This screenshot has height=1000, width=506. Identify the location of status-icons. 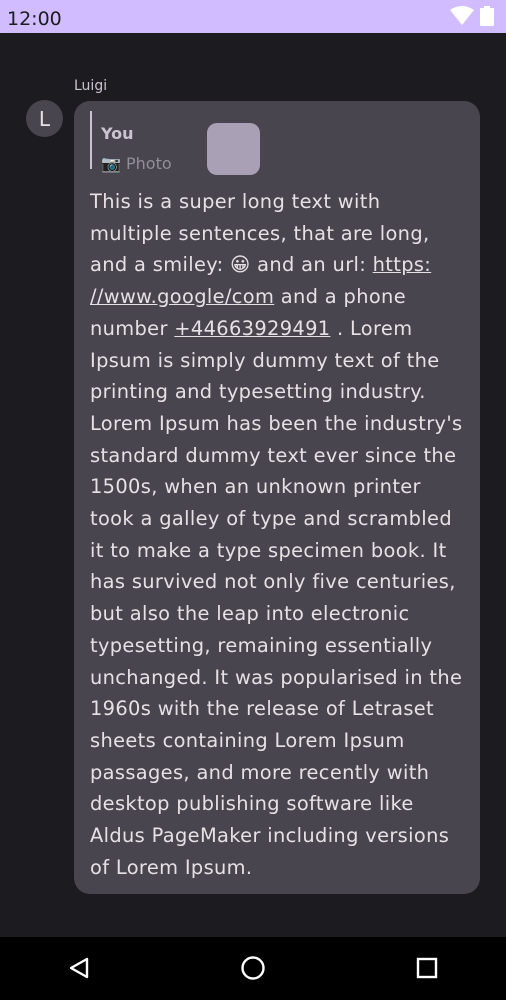
(472, 16).